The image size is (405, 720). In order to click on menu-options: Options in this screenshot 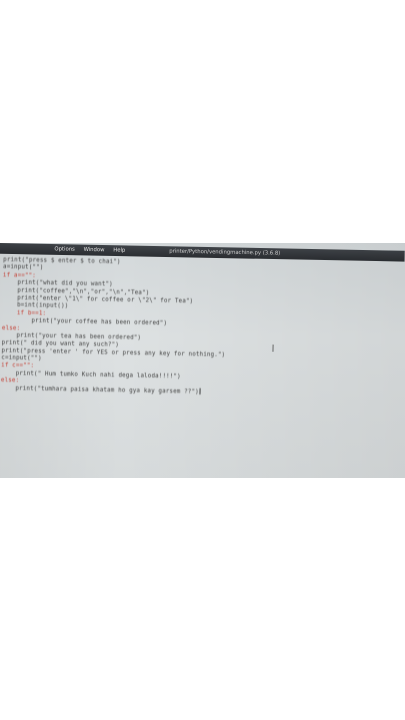, I will do `click(64, 249)`.